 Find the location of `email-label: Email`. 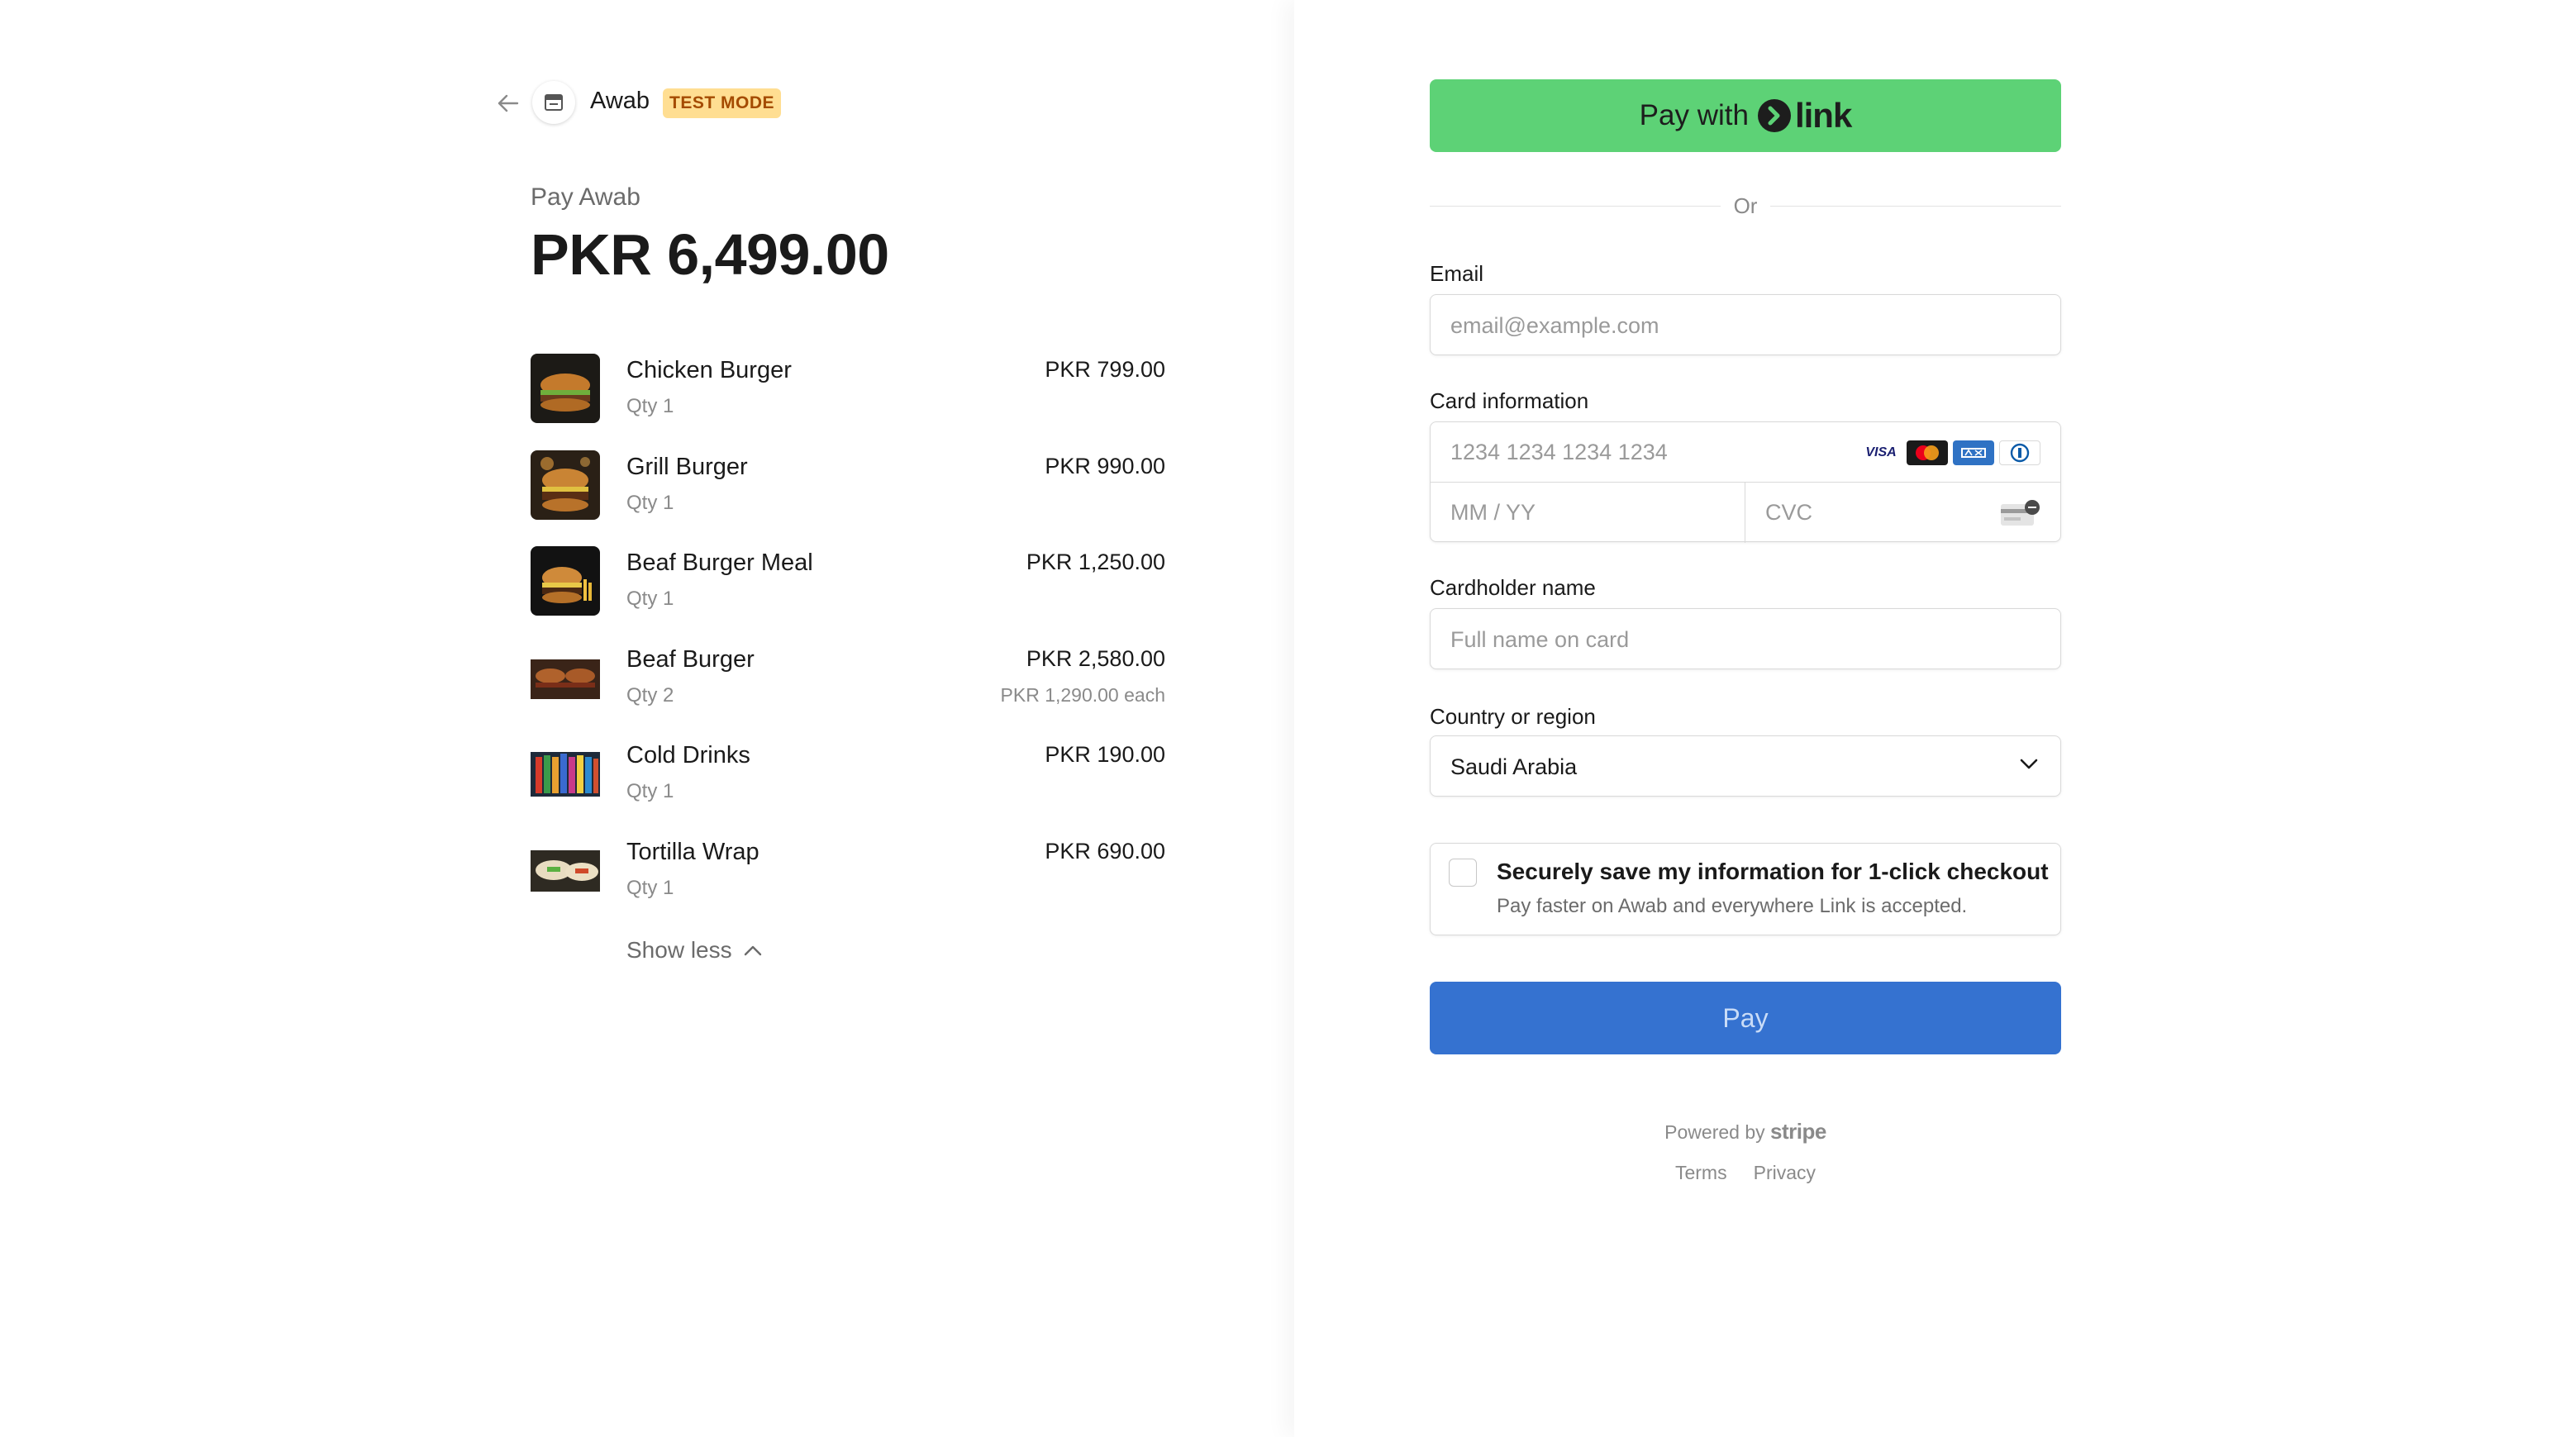

email-label: Email is located at coordinates (1457, 273).